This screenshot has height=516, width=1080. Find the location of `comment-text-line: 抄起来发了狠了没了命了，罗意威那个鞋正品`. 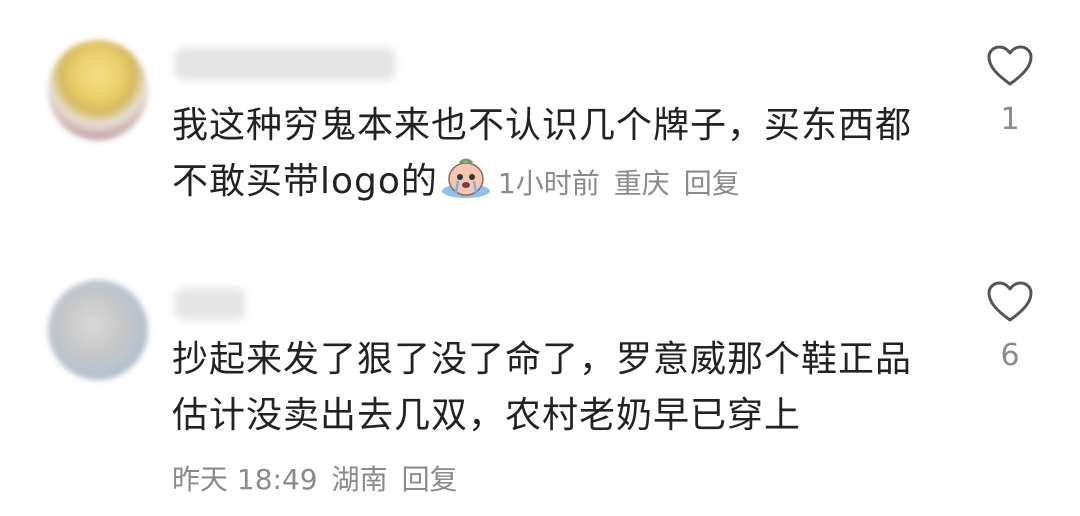

comment-text-line: 抄起来发了狠了没了命了，罗意威那个鞋正品 is located at coordinates (542, 359).